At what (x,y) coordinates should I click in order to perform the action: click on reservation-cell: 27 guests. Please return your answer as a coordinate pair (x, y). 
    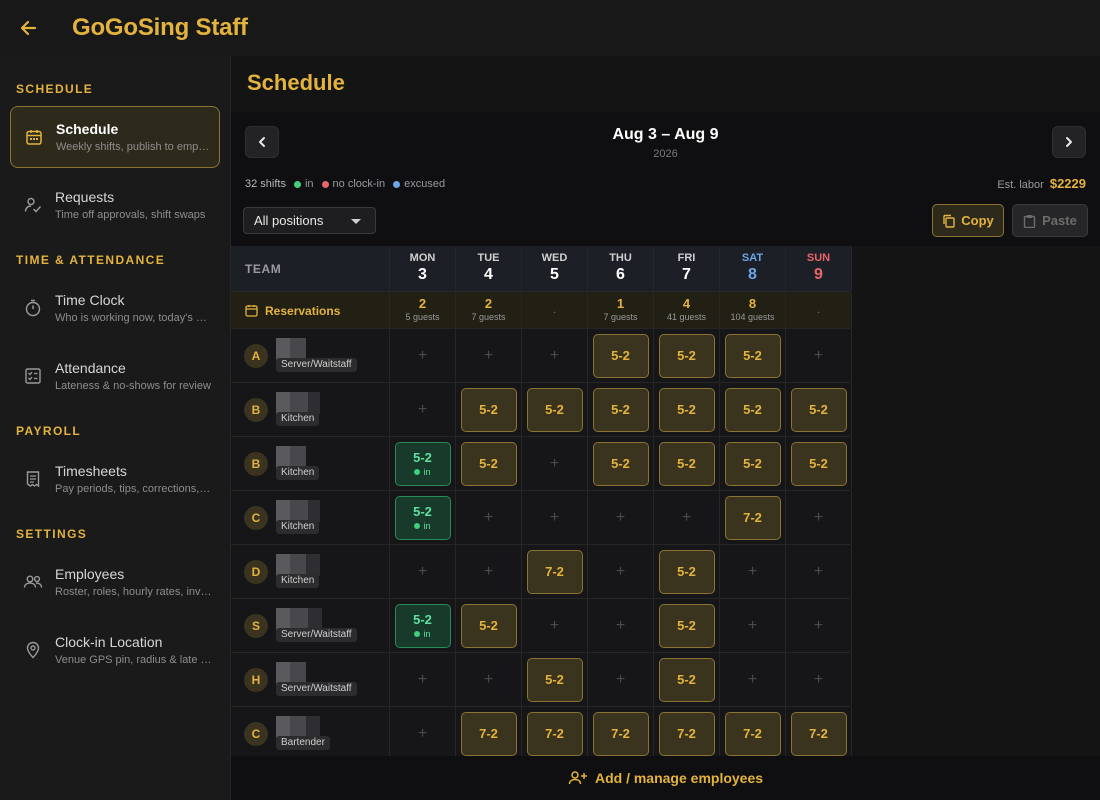
    Looking at the image, I should click on (489, 310).